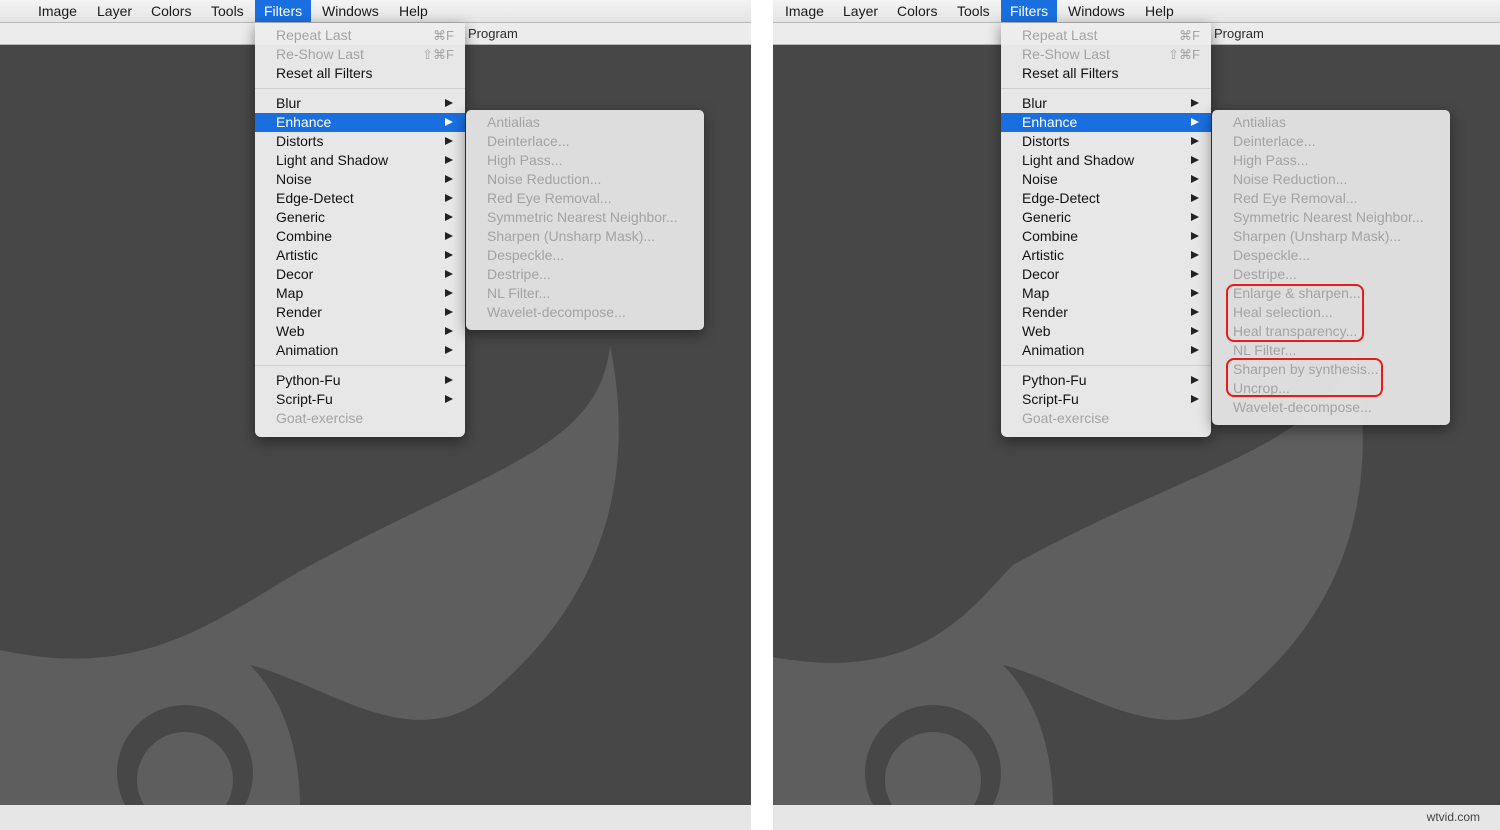  I want to click on menu-item-label: Re-Show Last, so click(1066, 54).